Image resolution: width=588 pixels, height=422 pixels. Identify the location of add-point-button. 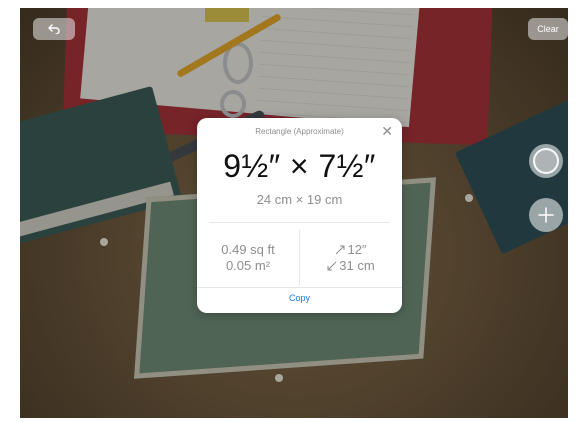
(546, 215).